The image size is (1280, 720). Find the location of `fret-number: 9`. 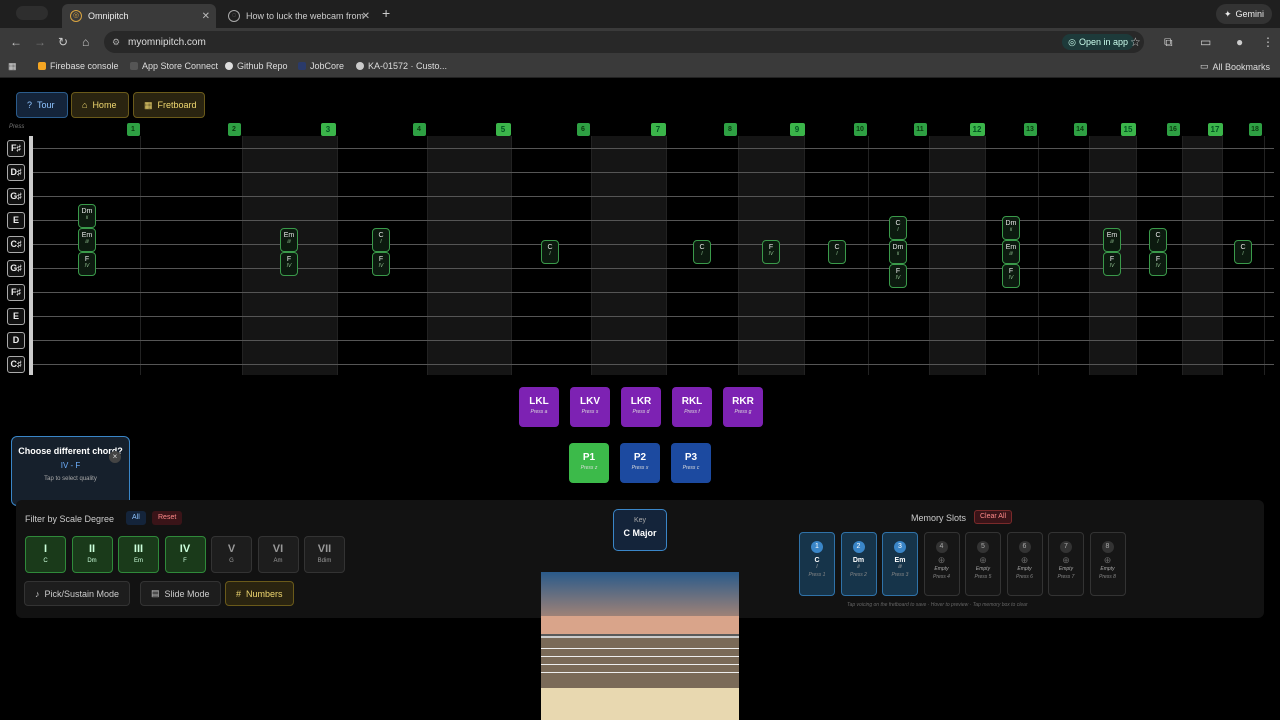

fret-number: 9 is located at coordinates (797, 129).